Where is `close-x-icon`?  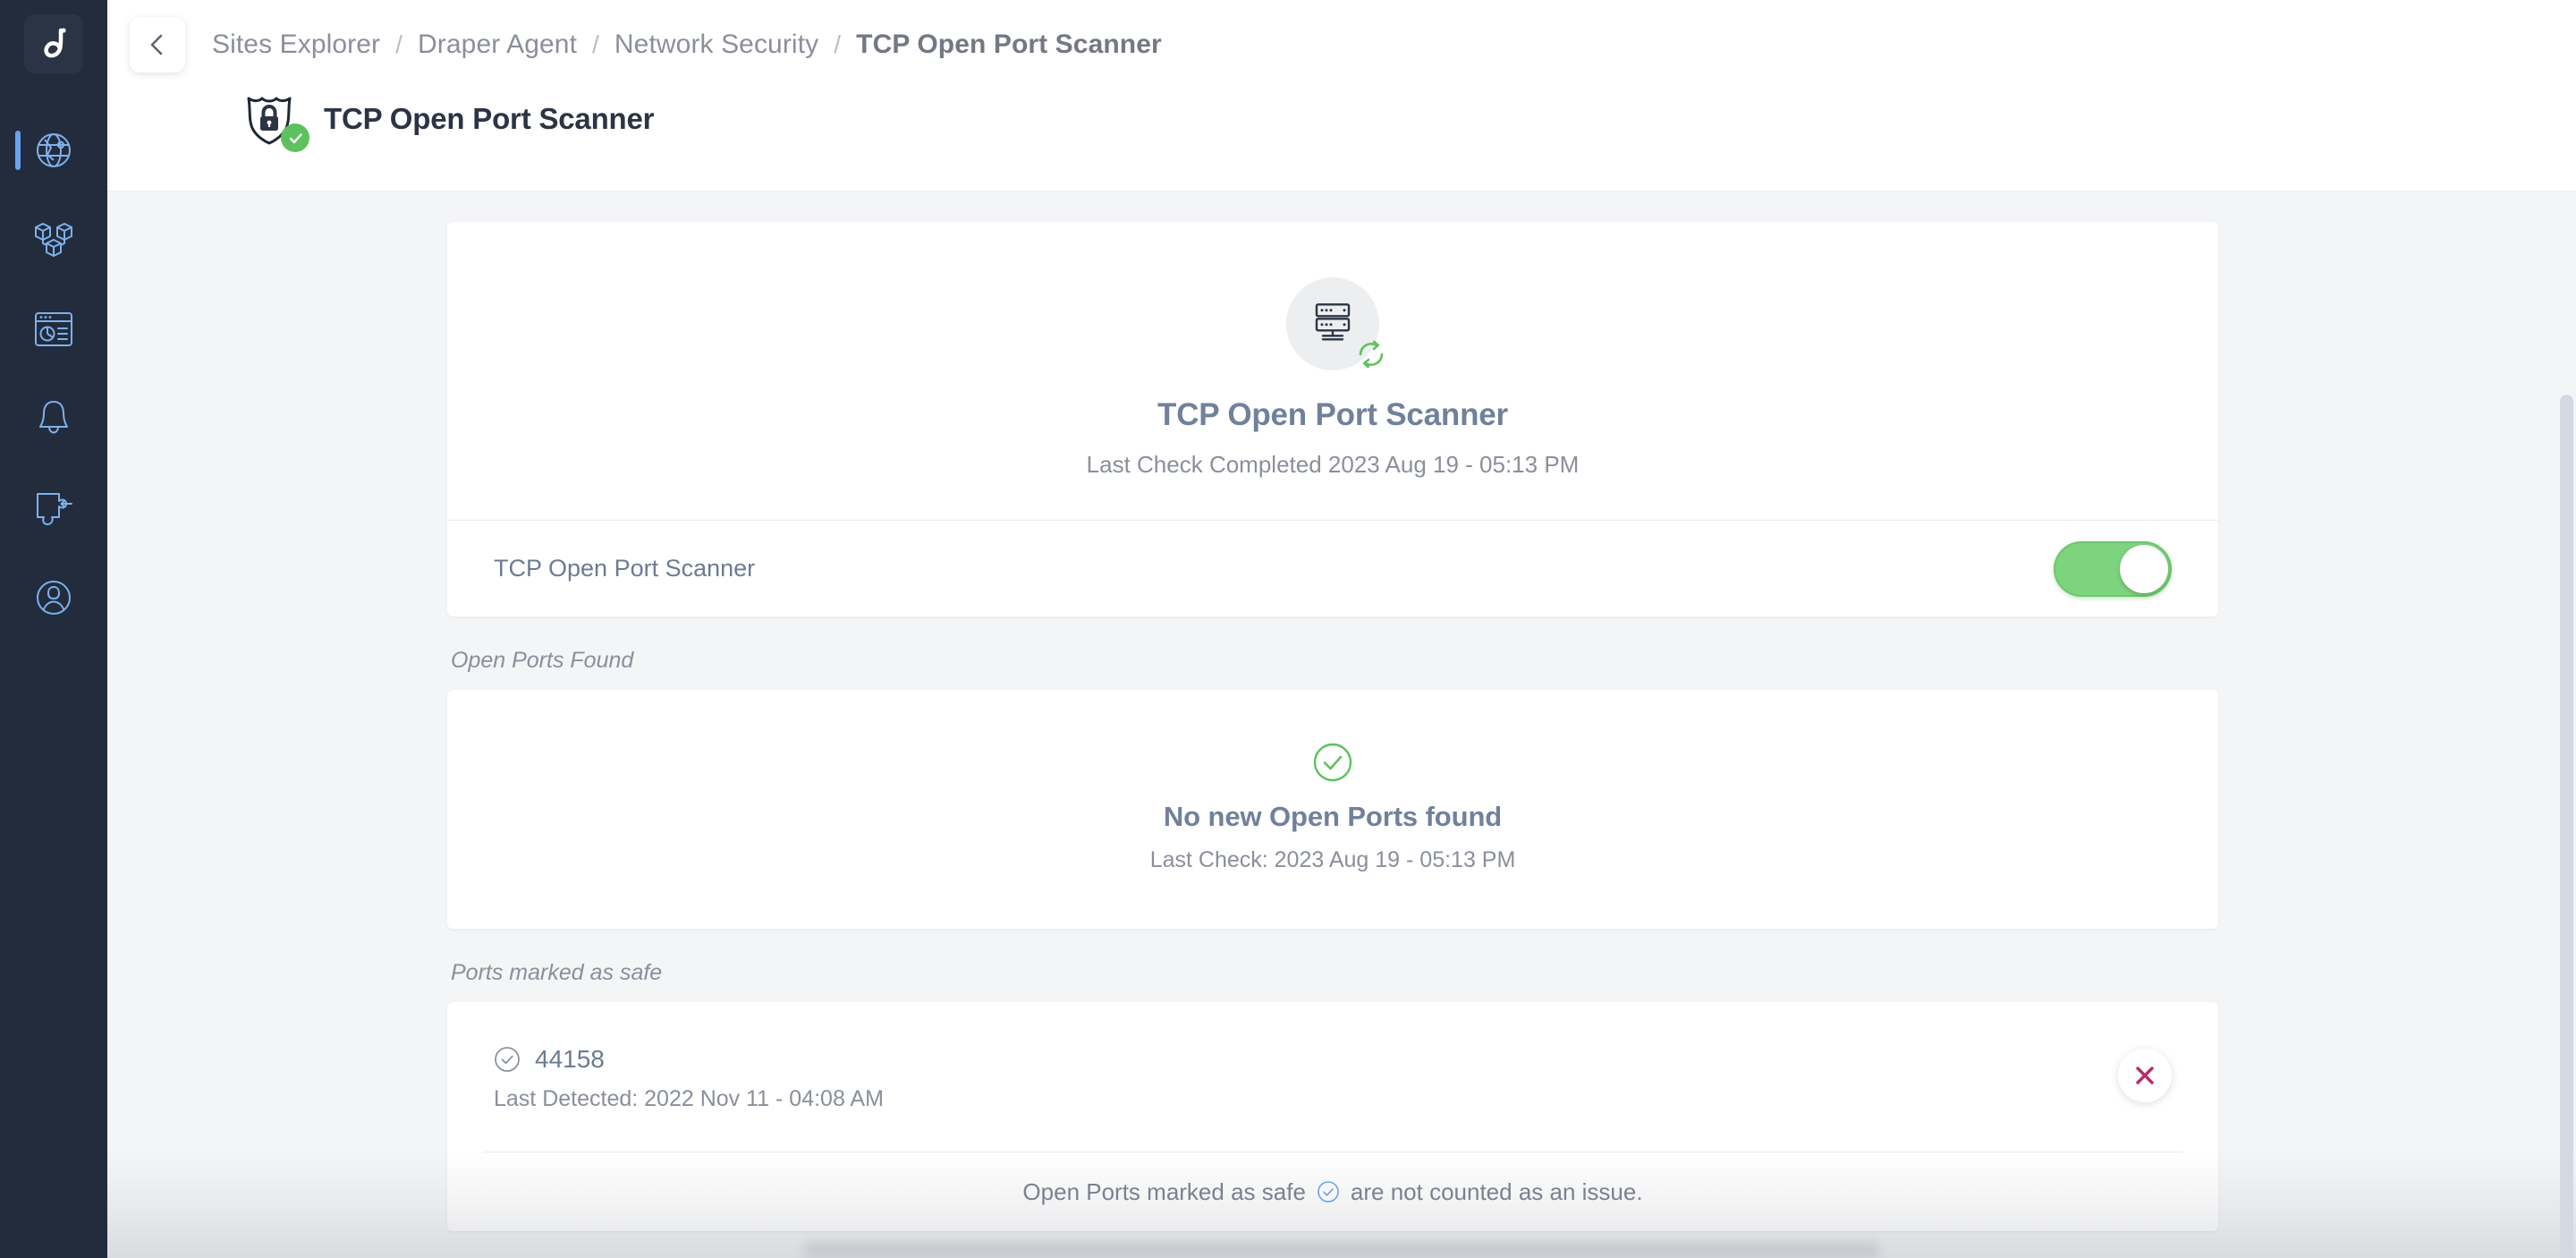
close-x-icon is located at coordinates (2145, 1075).